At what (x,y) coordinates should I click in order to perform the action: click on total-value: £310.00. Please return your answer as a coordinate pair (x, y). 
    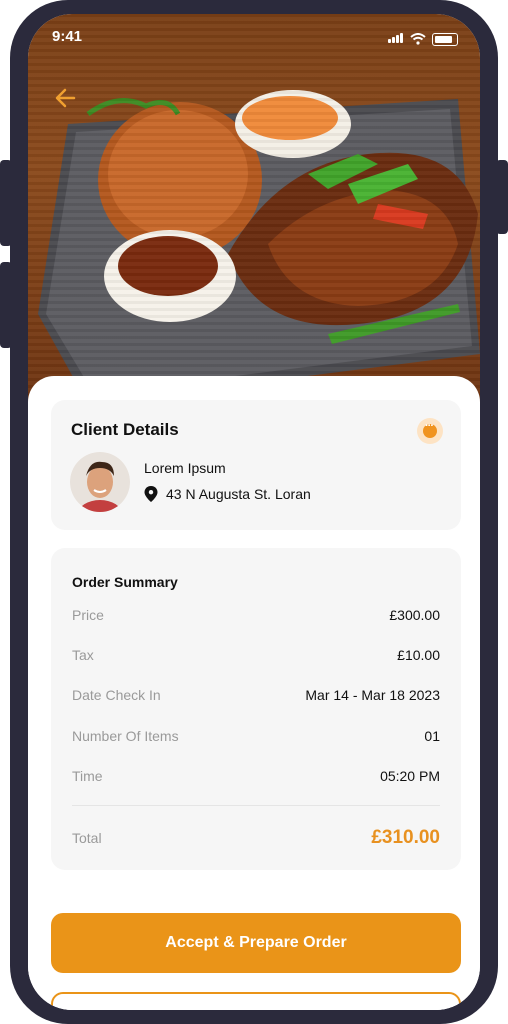
    Looking at the image, I should click on (405, 837).